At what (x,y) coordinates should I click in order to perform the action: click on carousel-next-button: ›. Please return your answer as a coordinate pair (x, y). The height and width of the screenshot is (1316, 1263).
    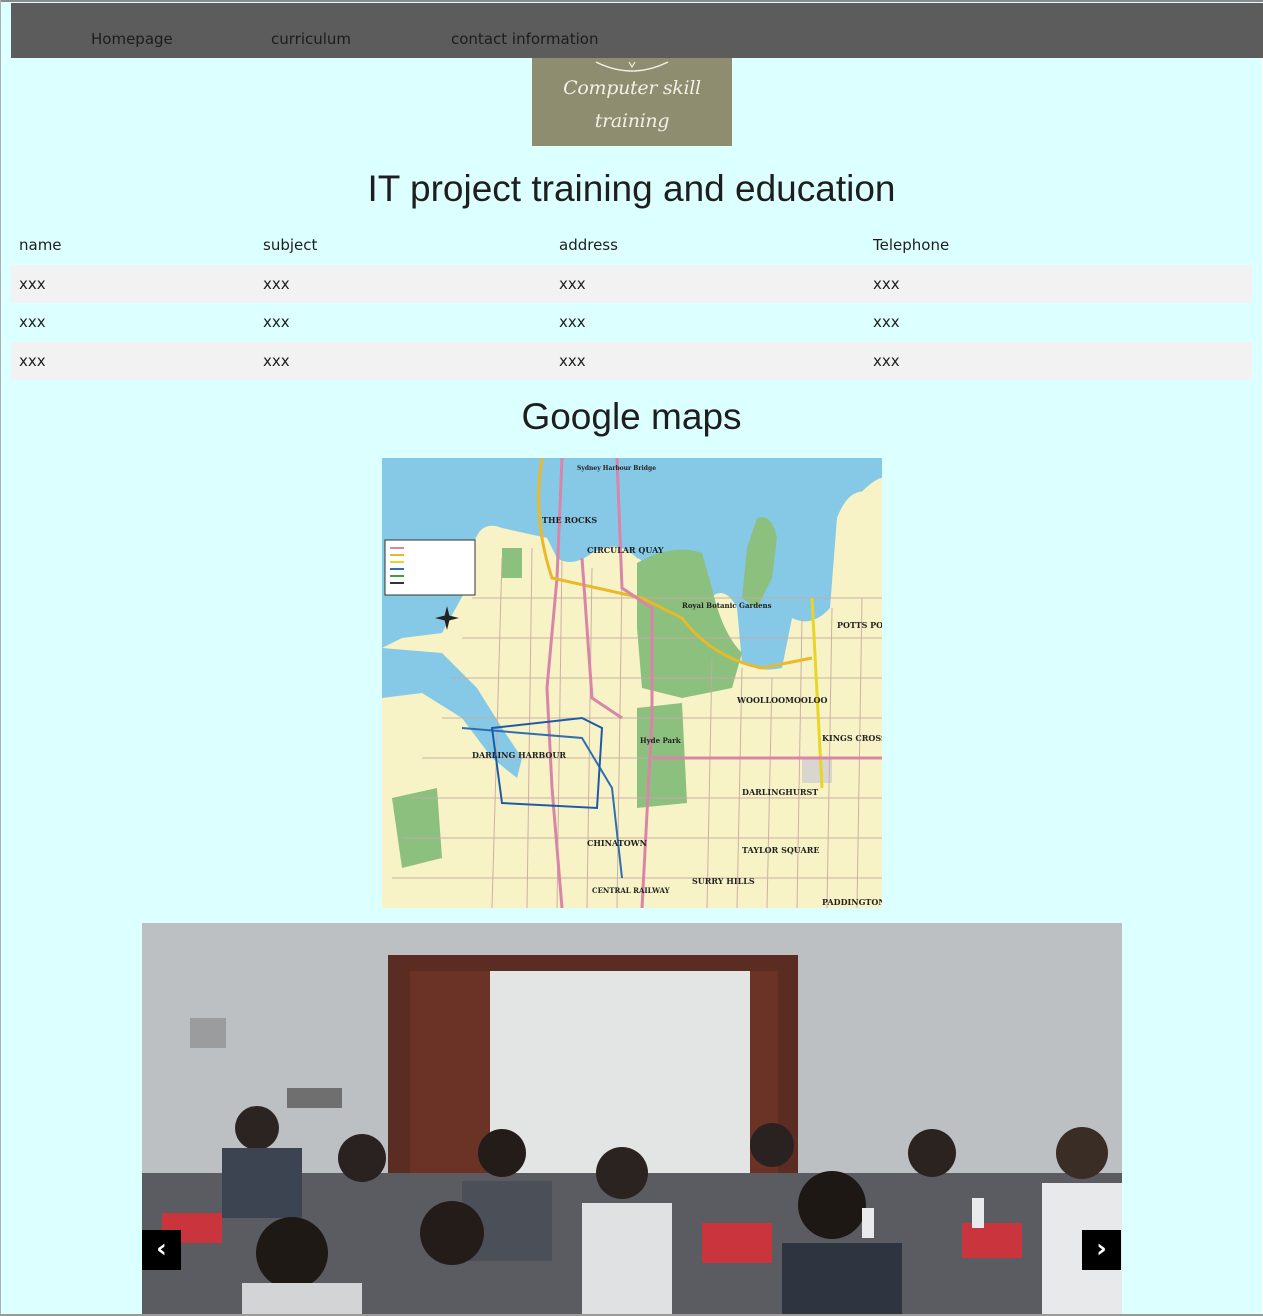
    Looking at the image, I should click on (1101, 1250).